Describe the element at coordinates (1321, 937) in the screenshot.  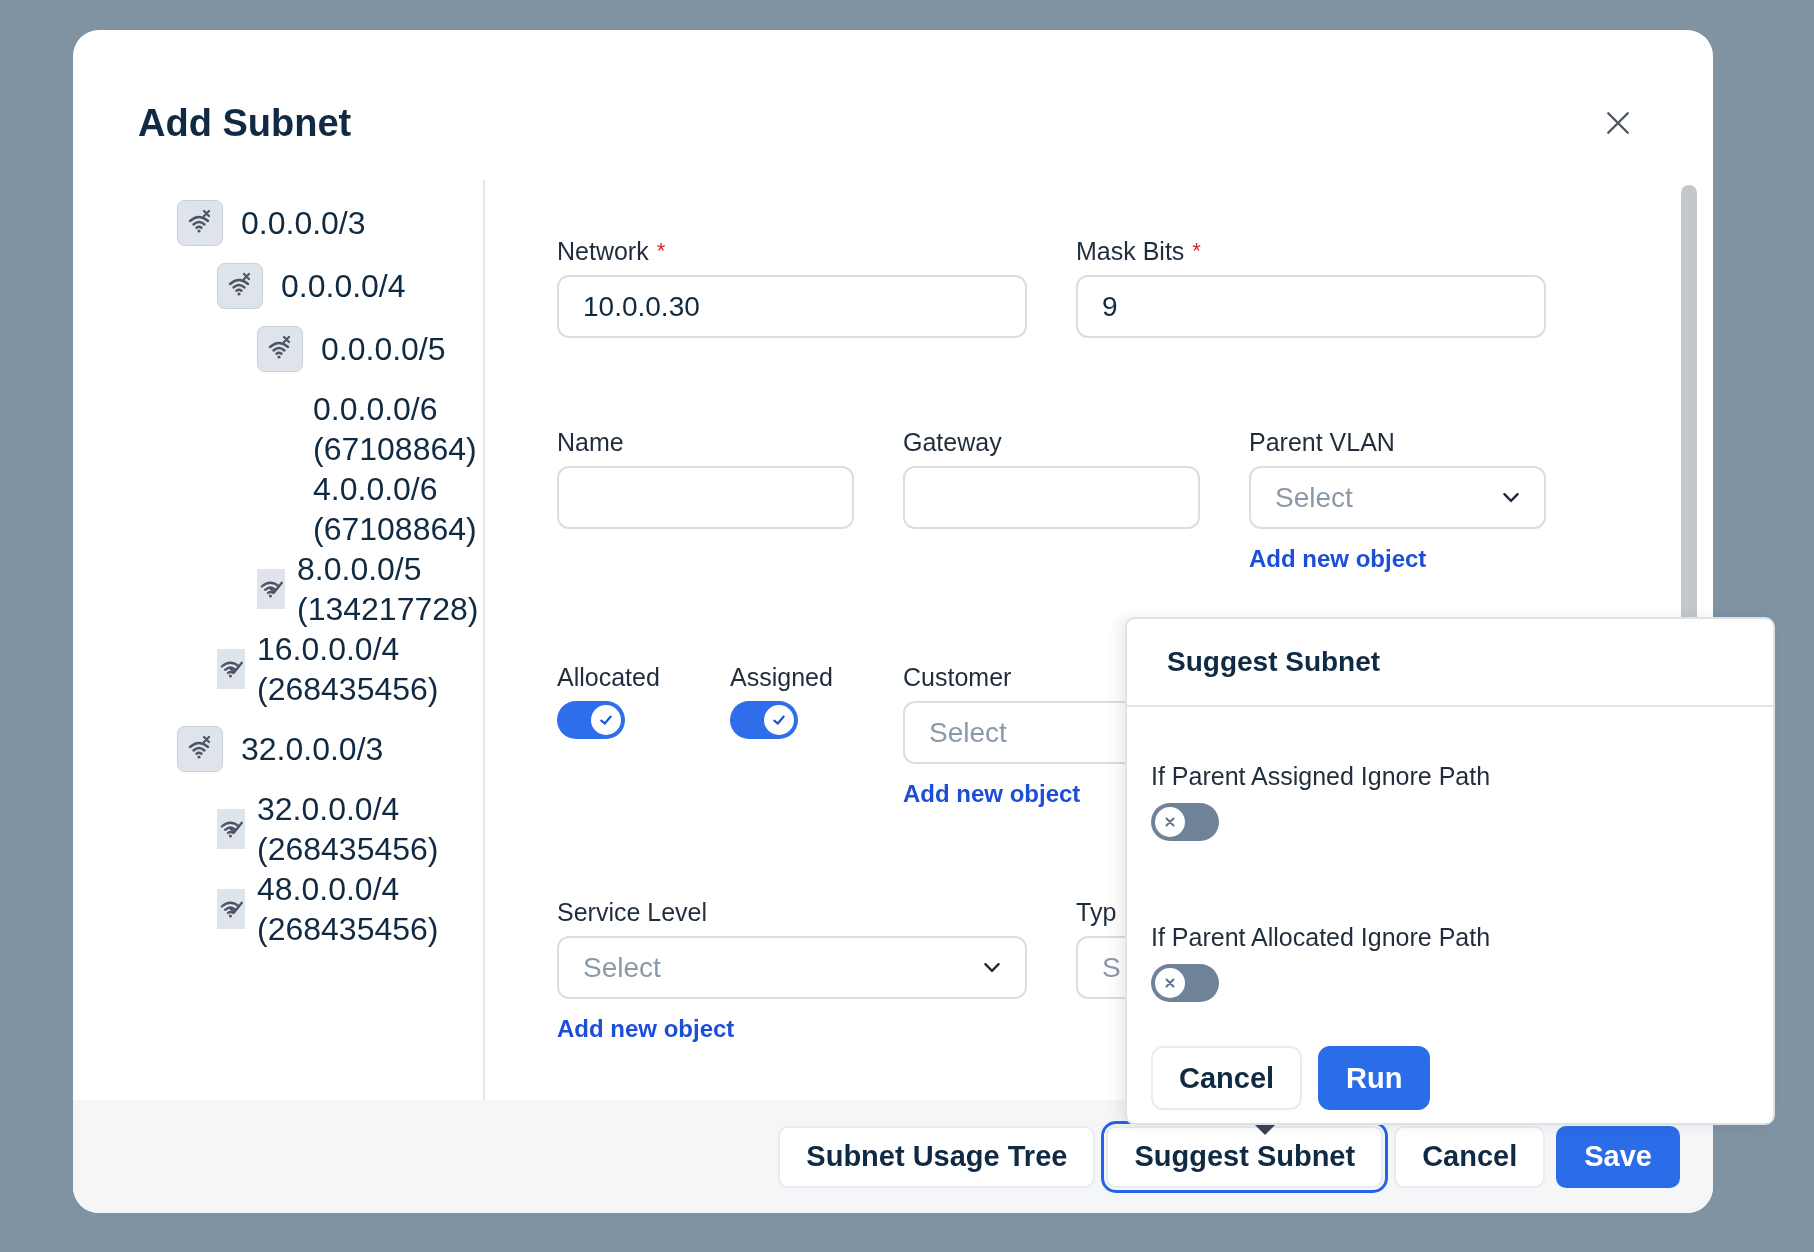
I see `option-label: If Parent Allocated Ignore Path` at that location.